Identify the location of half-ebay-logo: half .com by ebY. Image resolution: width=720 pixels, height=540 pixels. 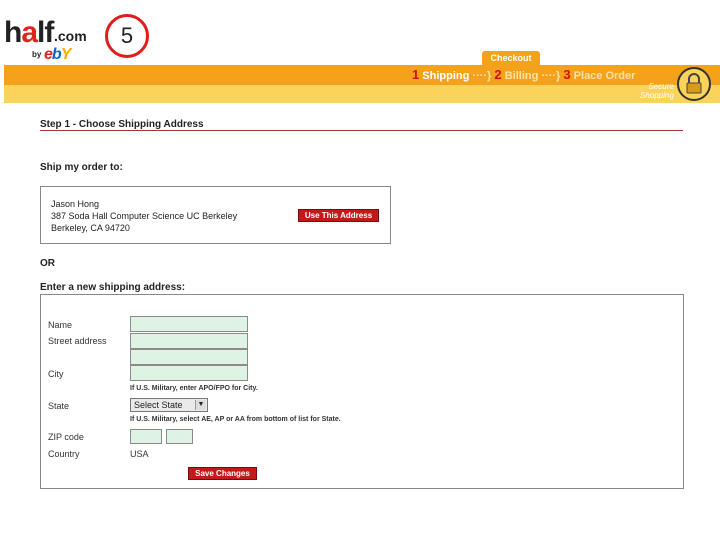
(49, 41).